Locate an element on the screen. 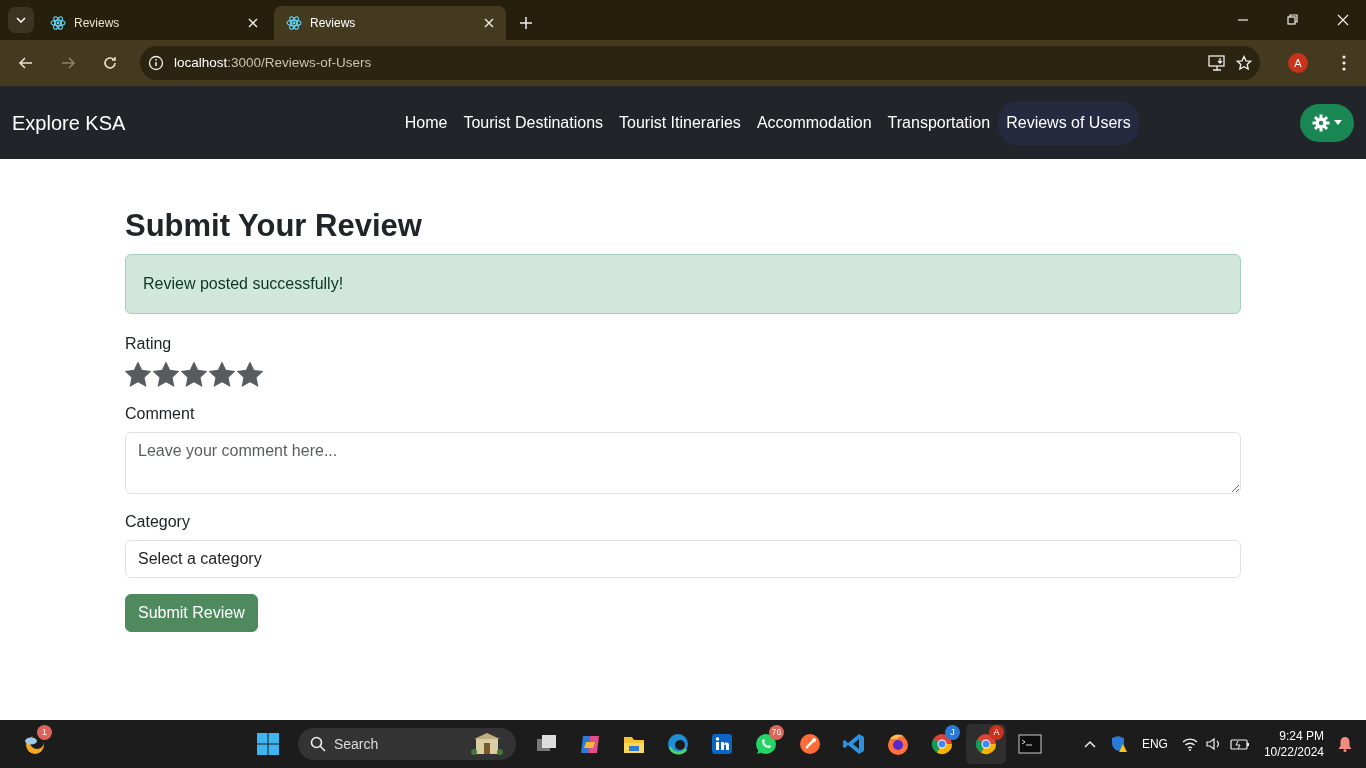 The width and height of the screenshot is (1366, 768). address-bar: localhost:3000/Reviews-of-Users is located at coordinates (700, 63).